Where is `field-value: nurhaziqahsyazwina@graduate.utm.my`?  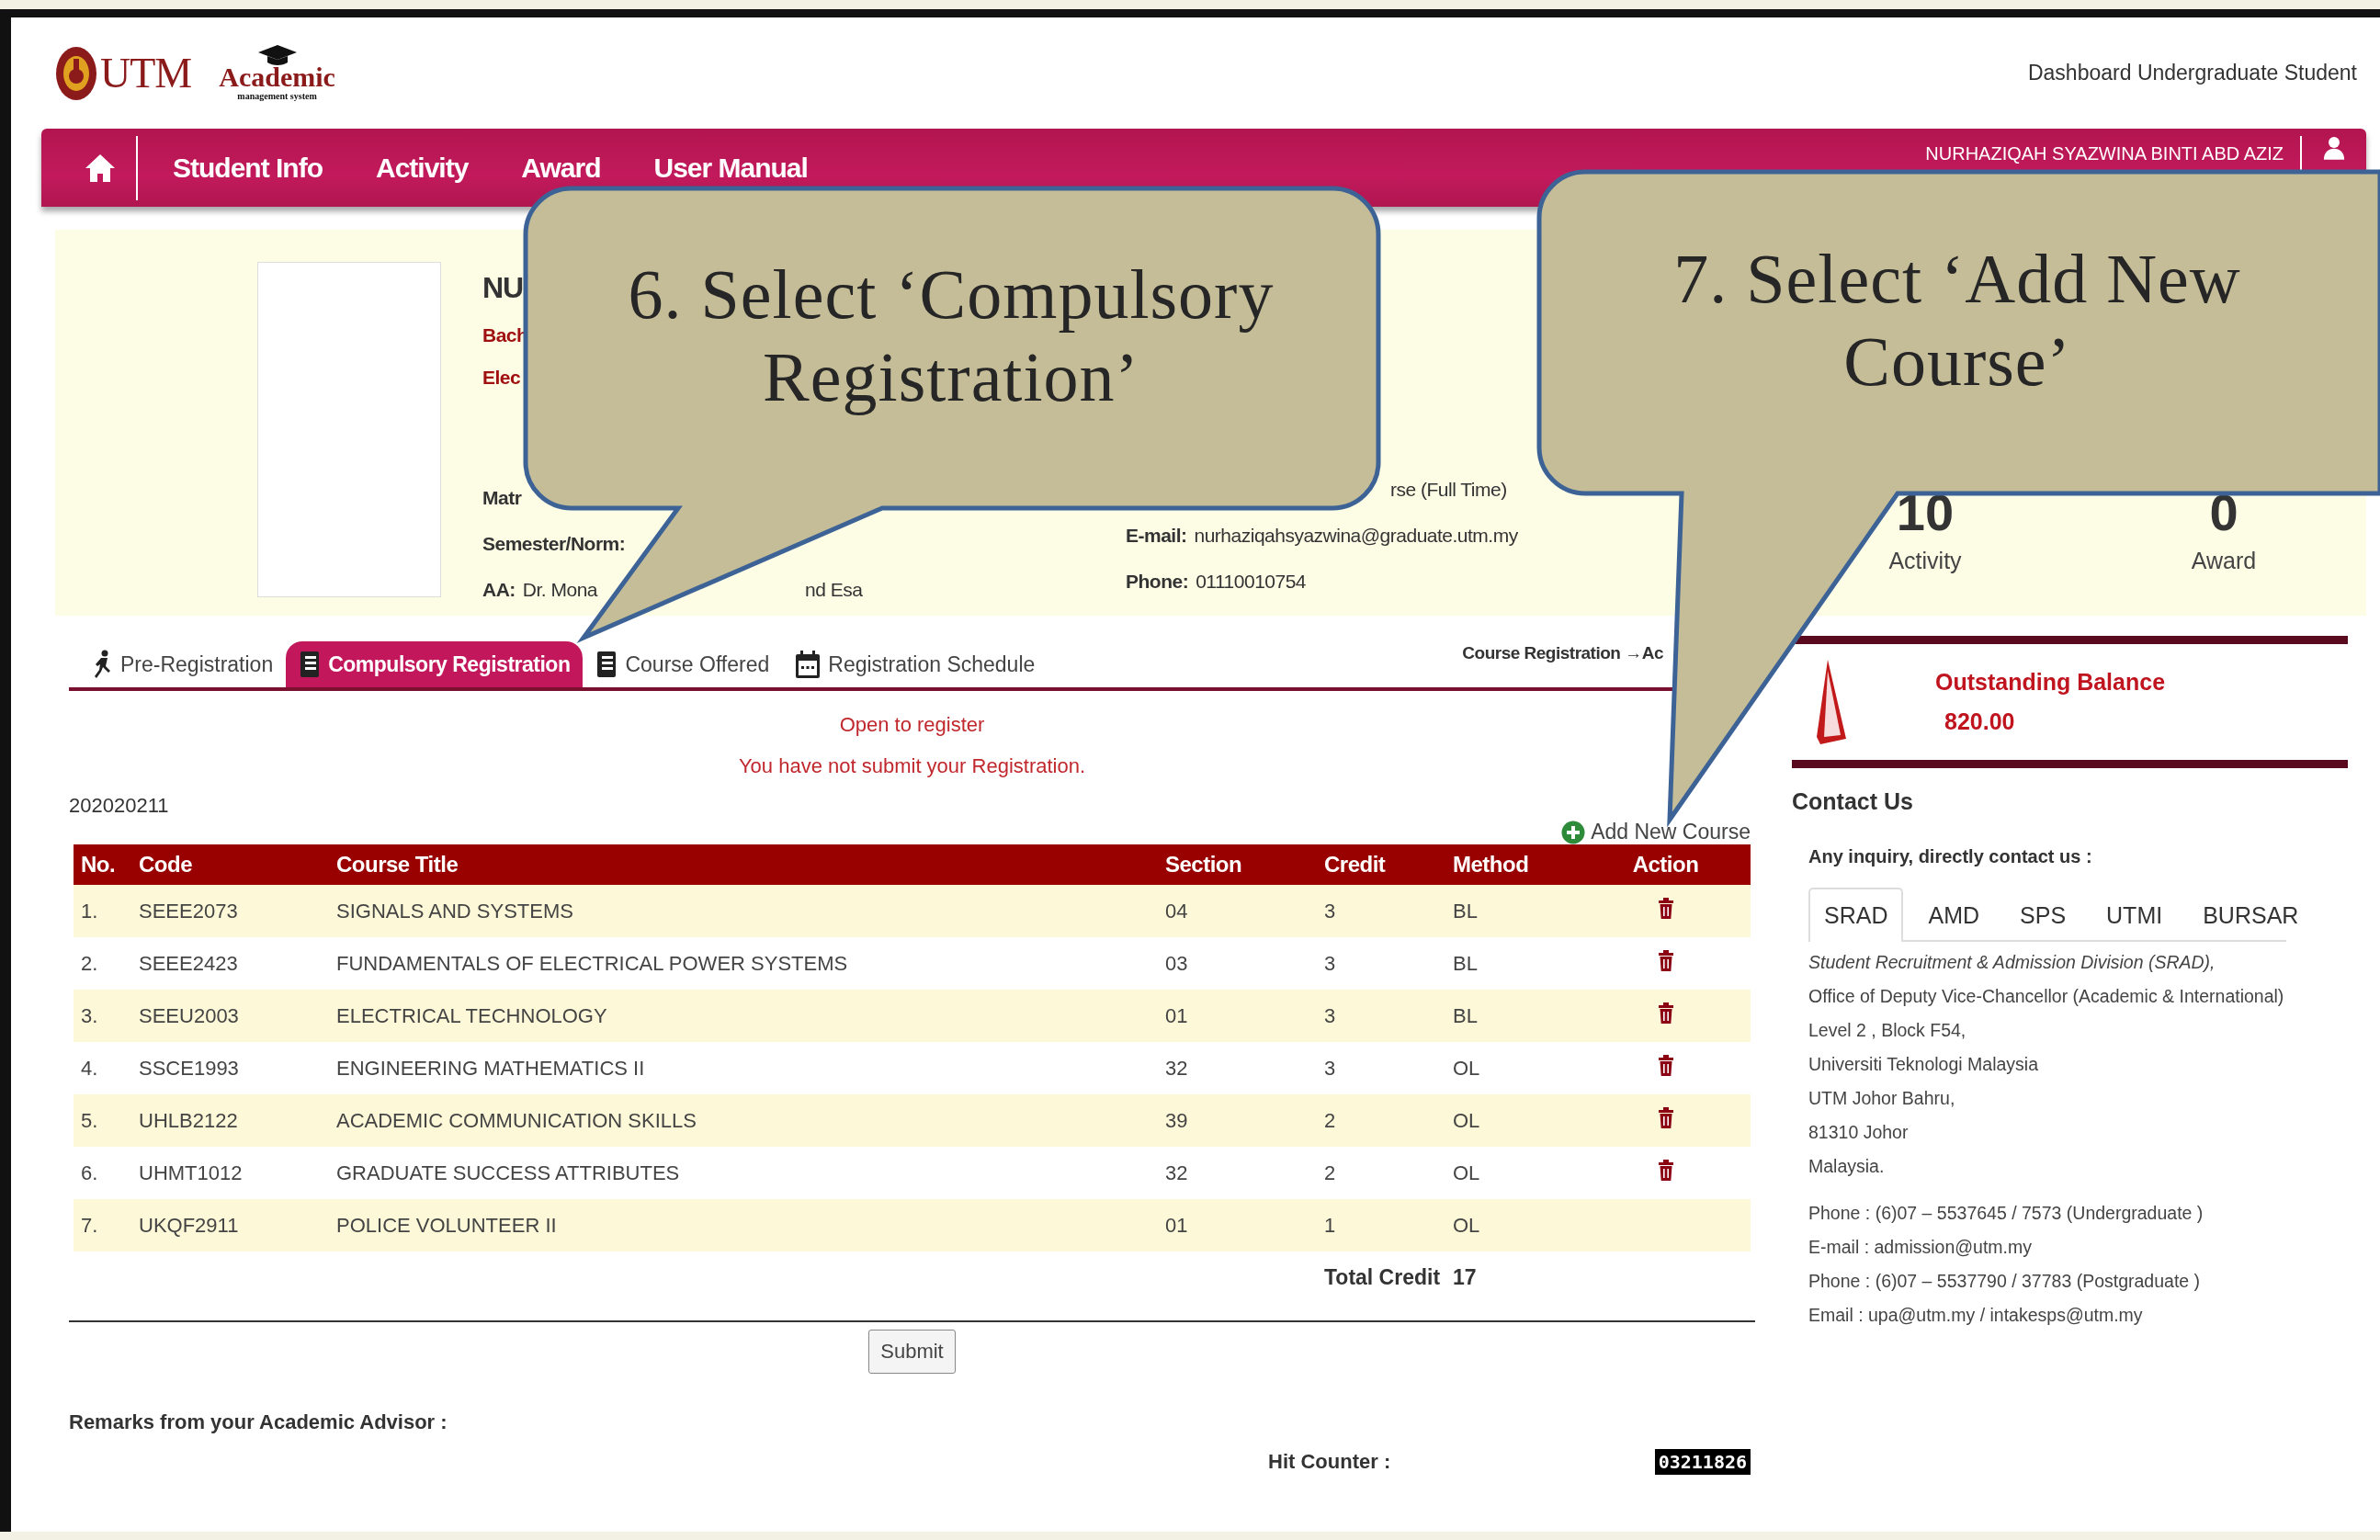
field-value: nurhaziqahsyazwina@graduate.utm.my is located at coordinates (1356, 536).